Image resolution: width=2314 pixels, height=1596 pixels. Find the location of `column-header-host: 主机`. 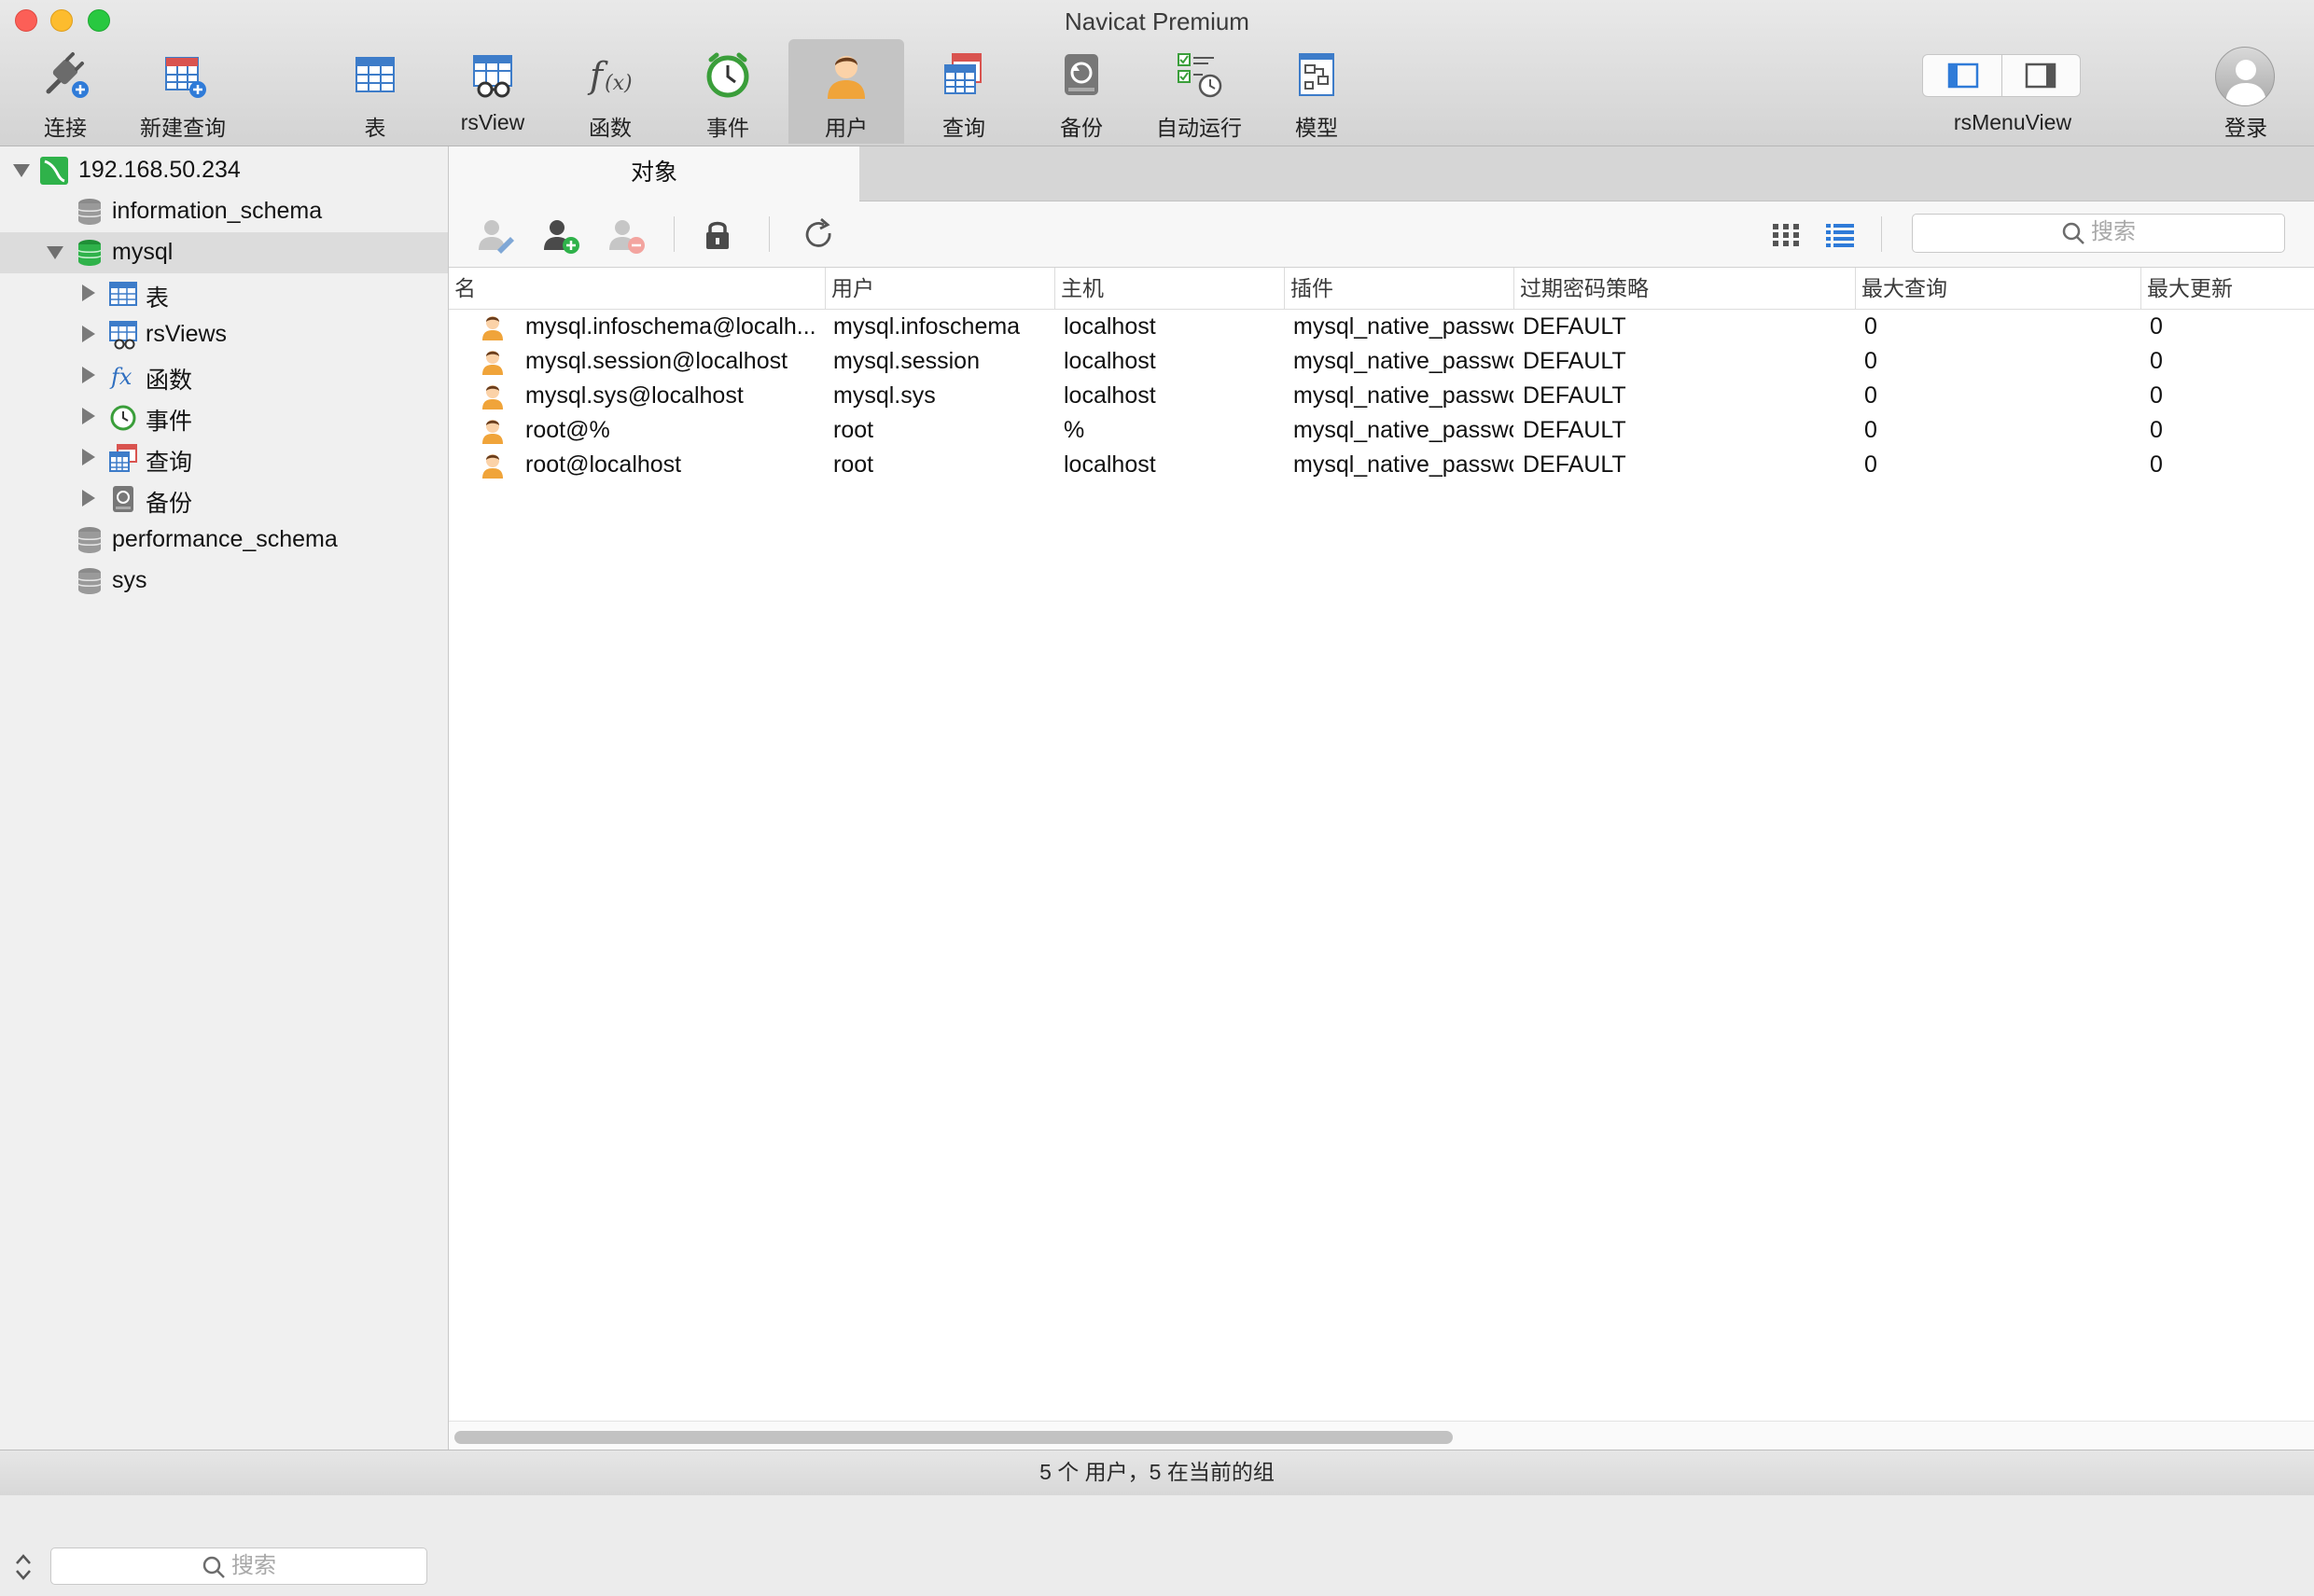

column-header-host: 主机 is located at coordinates (1170, 288).